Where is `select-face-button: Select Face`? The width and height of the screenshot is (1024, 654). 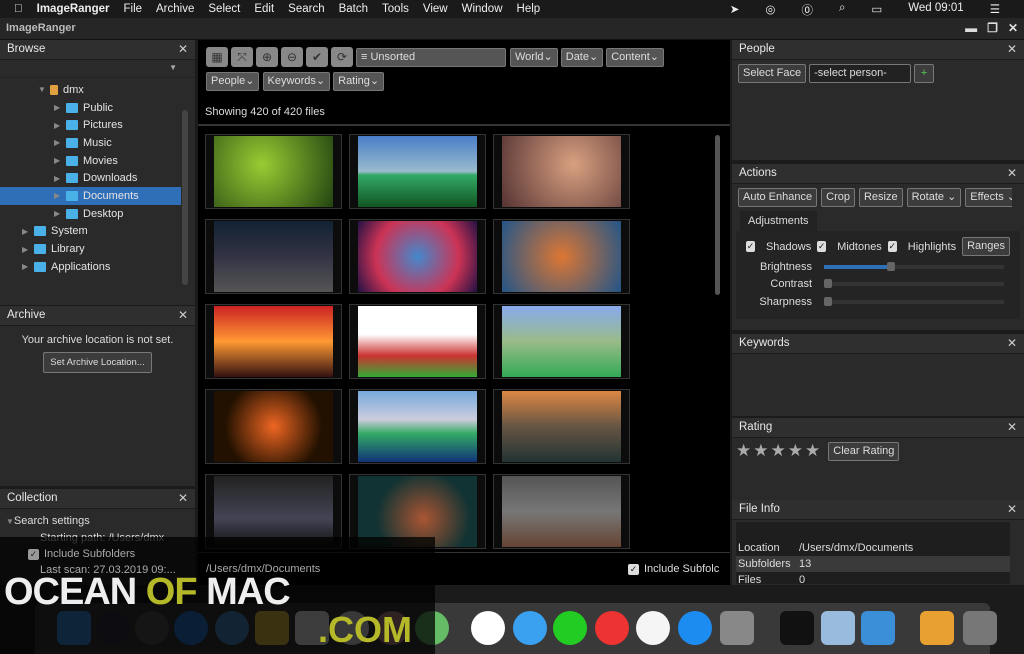 select-face-button: Select Face is located at coordinates (772, 73).